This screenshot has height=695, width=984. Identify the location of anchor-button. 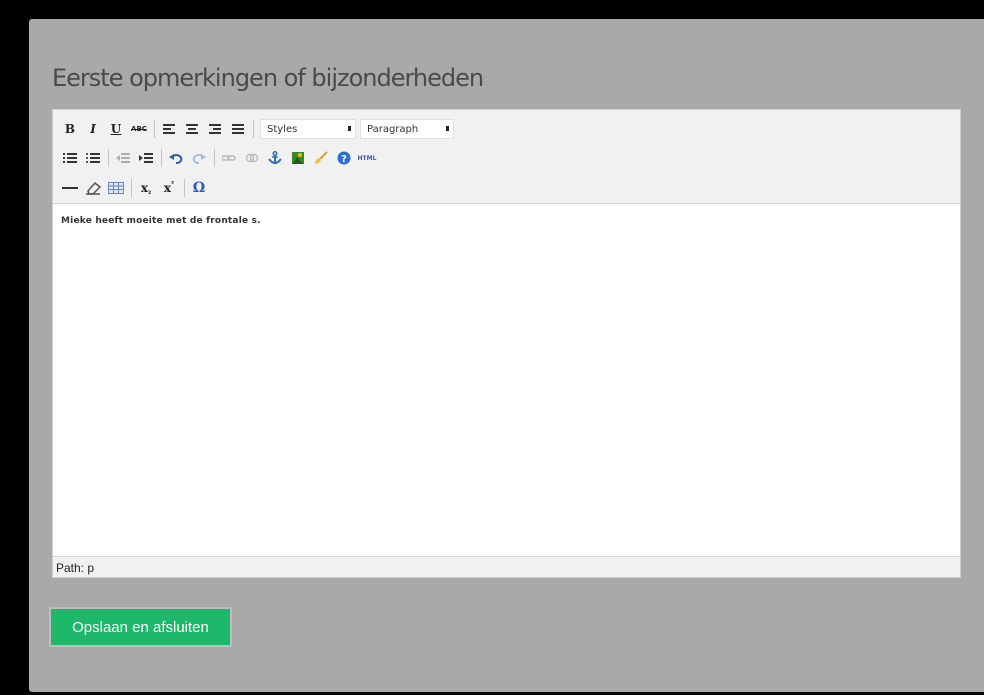
(275, 158).